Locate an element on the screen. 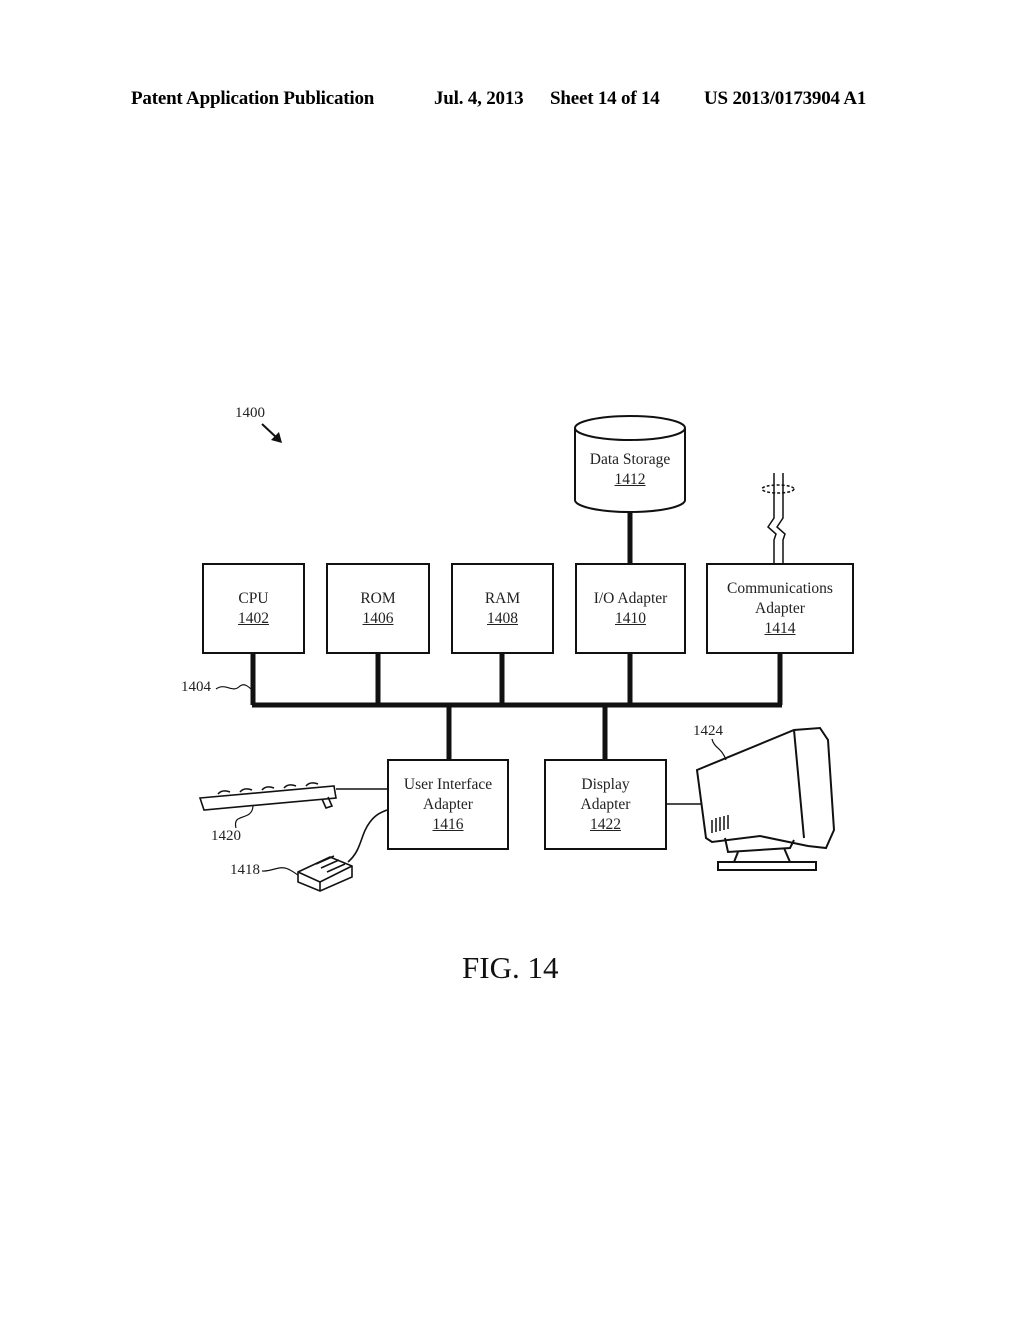 The image size is (1024, 1320). monitor-ref-label: 1424 is located at coordinates (708, 731).